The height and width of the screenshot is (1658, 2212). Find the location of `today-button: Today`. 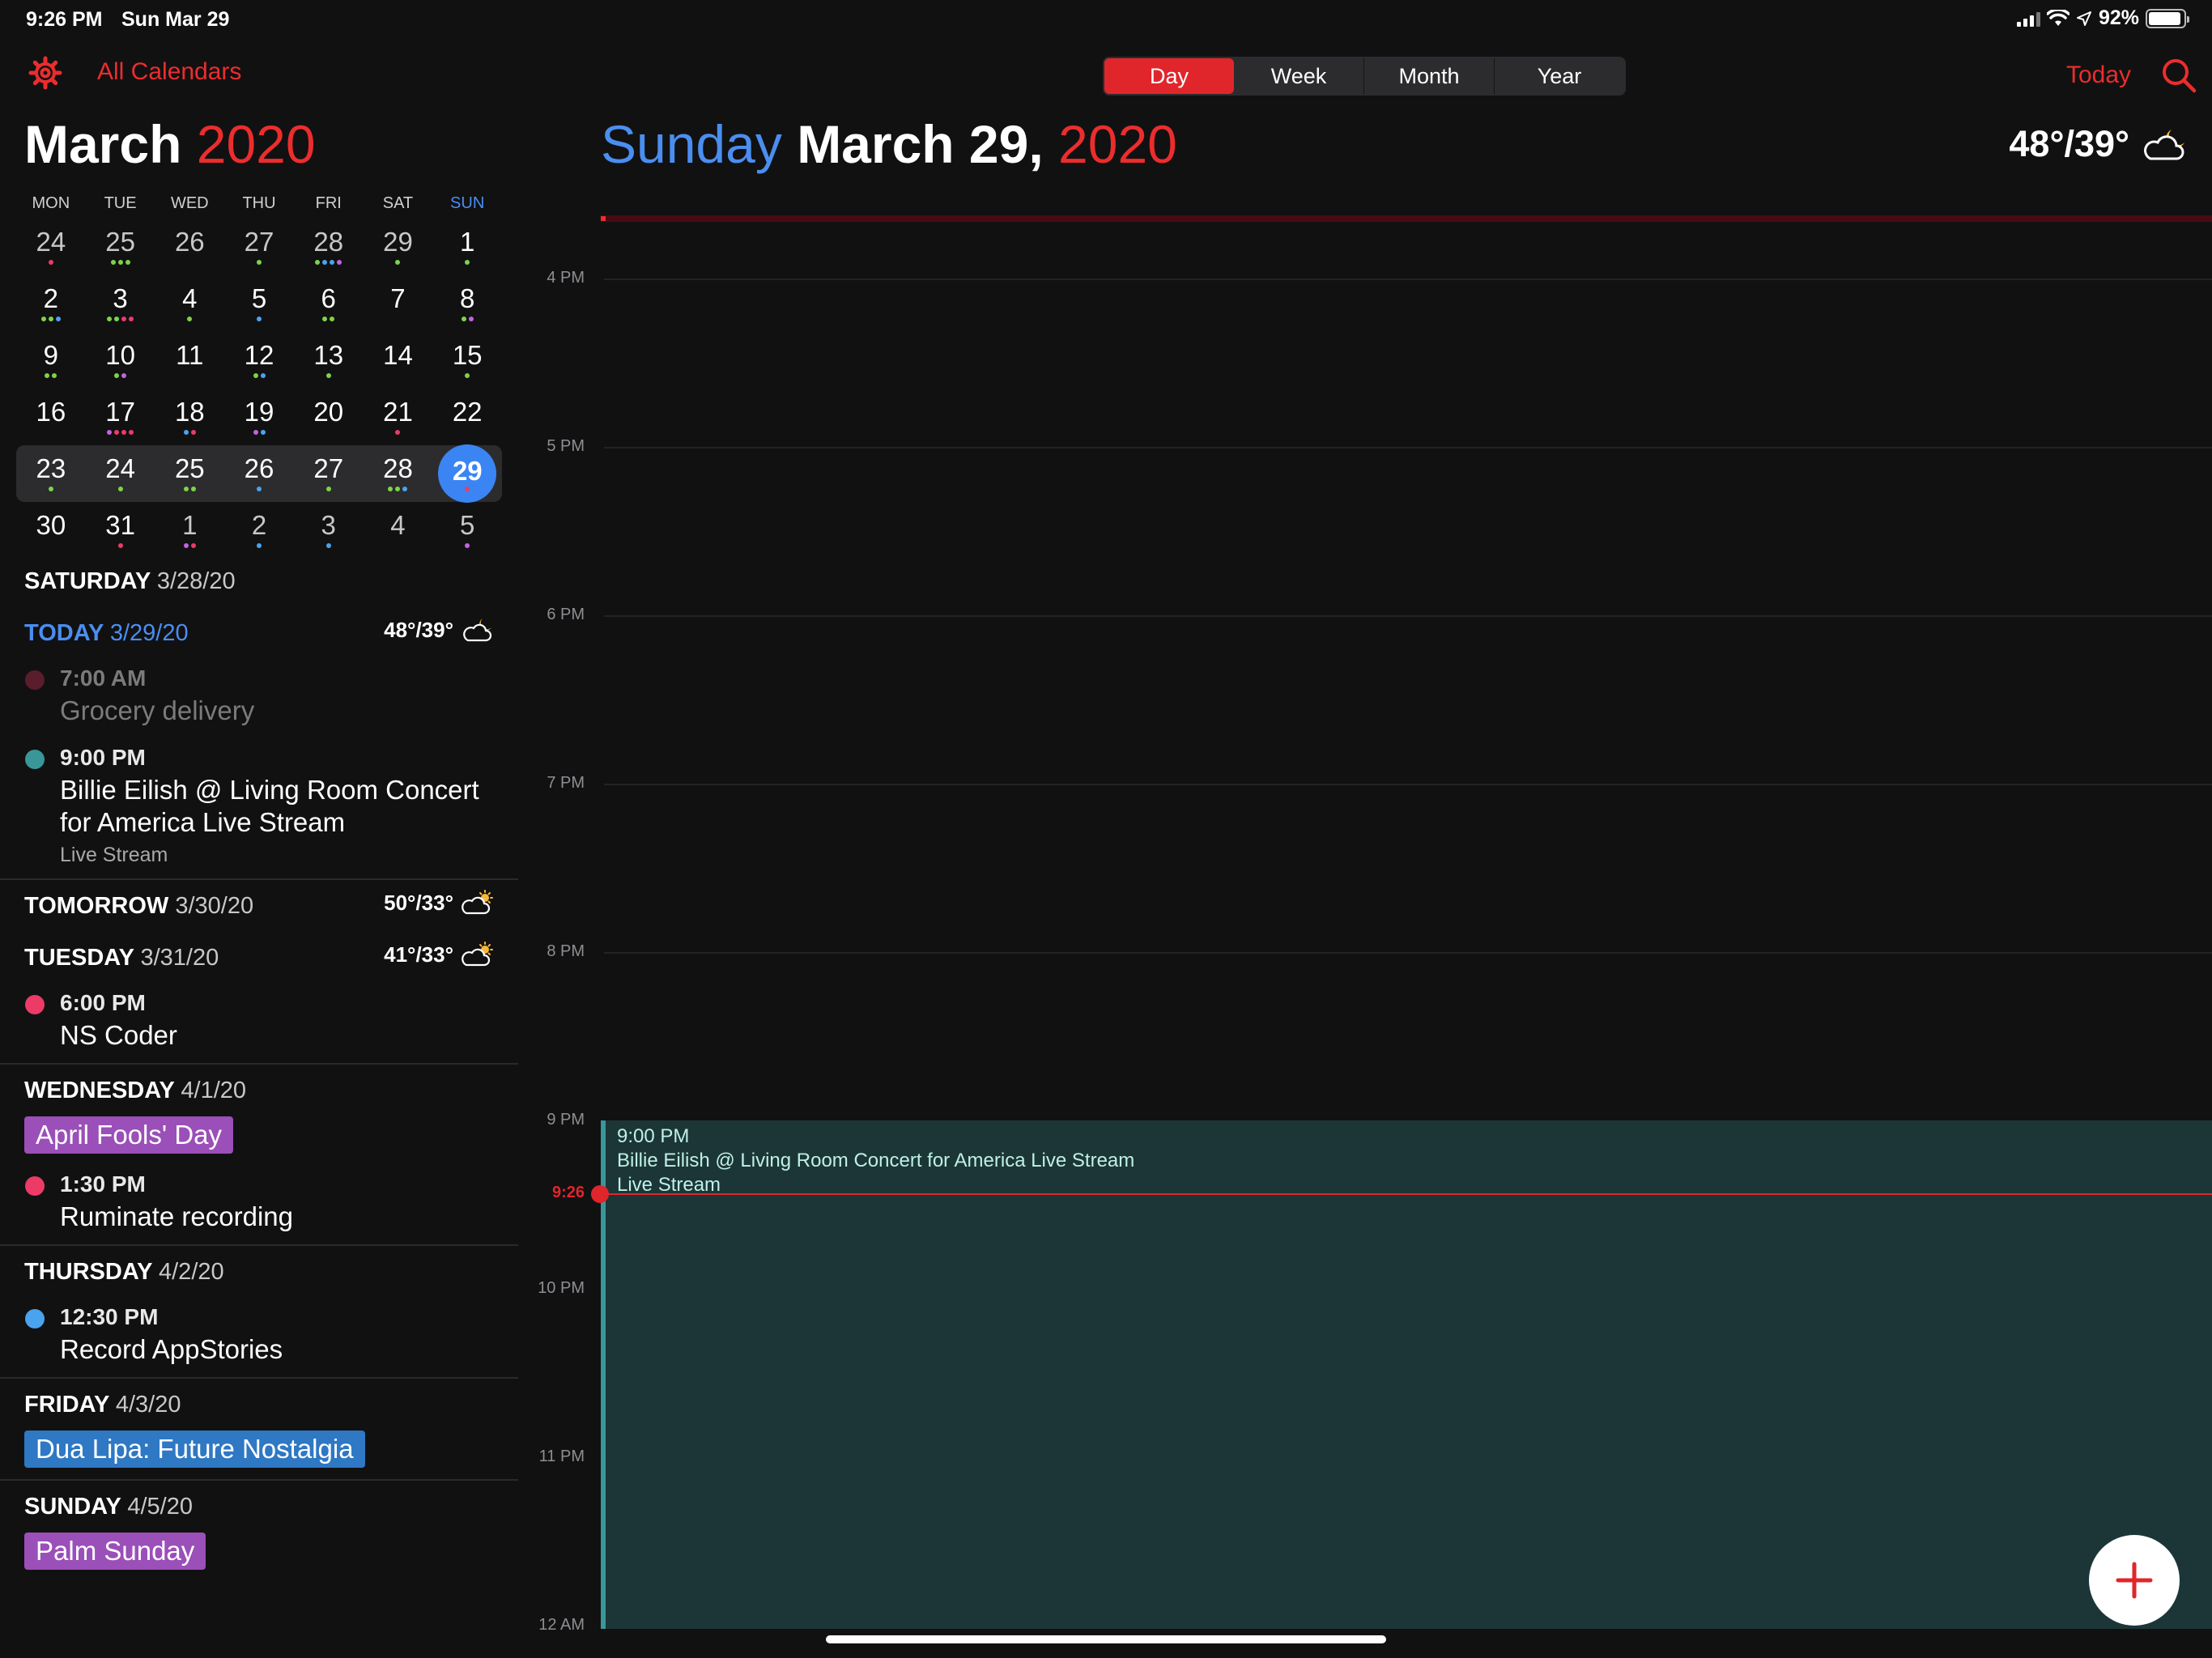

today-button: Today is located at coordinates (2098, 75).